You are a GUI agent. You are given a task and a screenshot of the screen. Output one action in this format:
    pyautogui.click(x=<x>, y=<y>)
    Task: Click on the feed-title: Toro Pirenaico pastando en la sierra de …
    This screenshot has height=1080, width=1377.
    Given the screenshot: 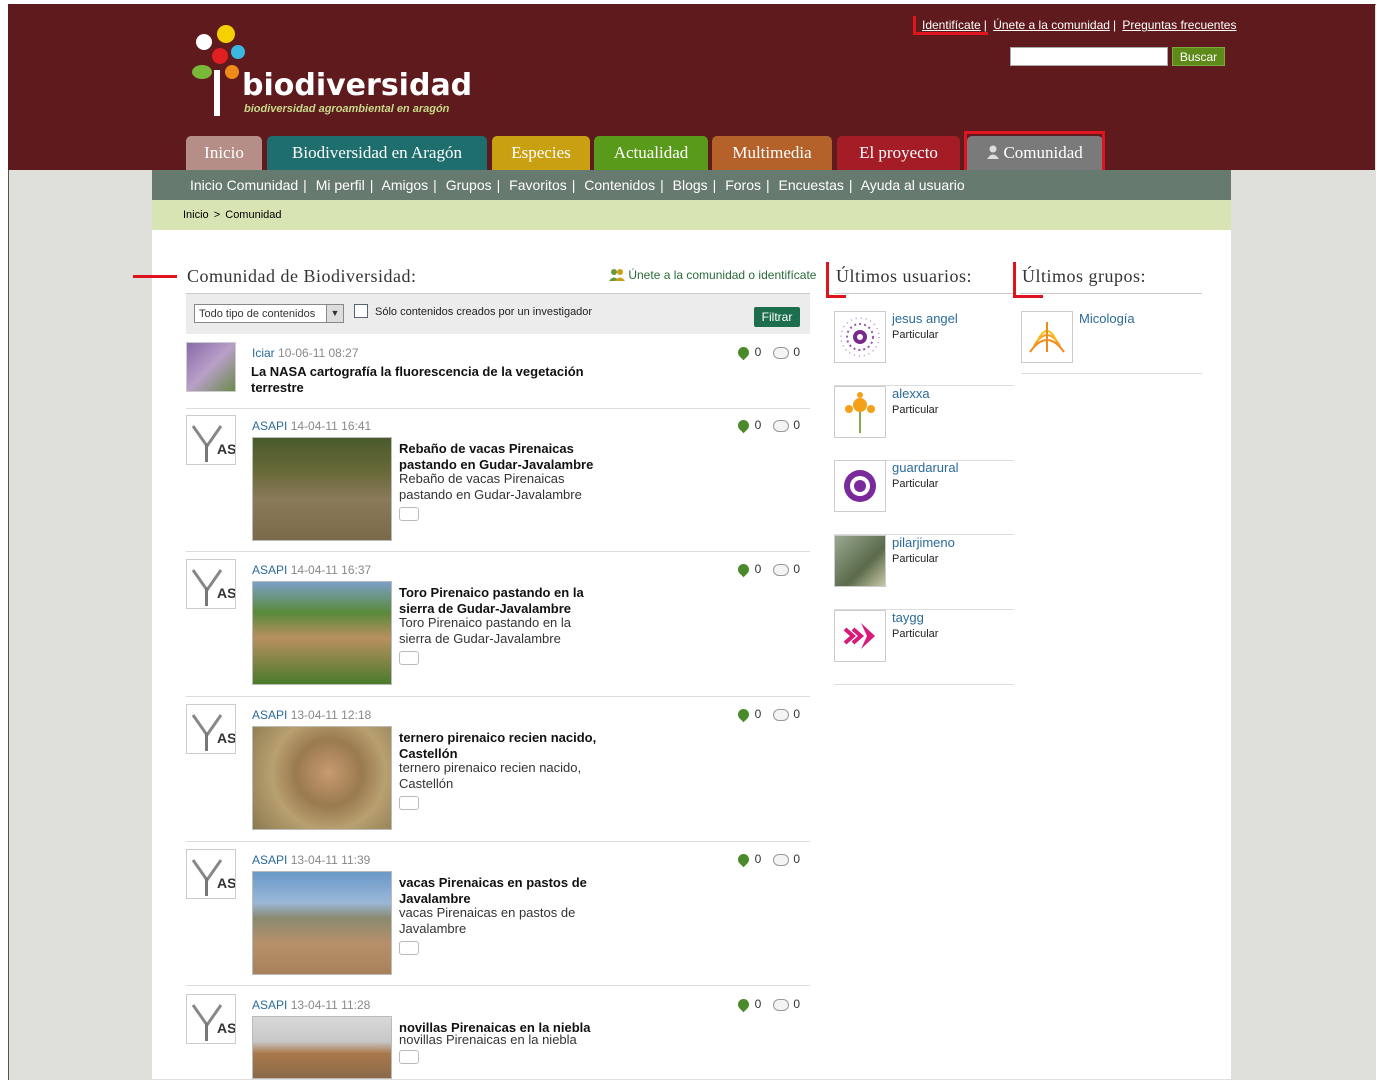 What is the action you would take?
    pyautogui.click(x=499, y=601)
    